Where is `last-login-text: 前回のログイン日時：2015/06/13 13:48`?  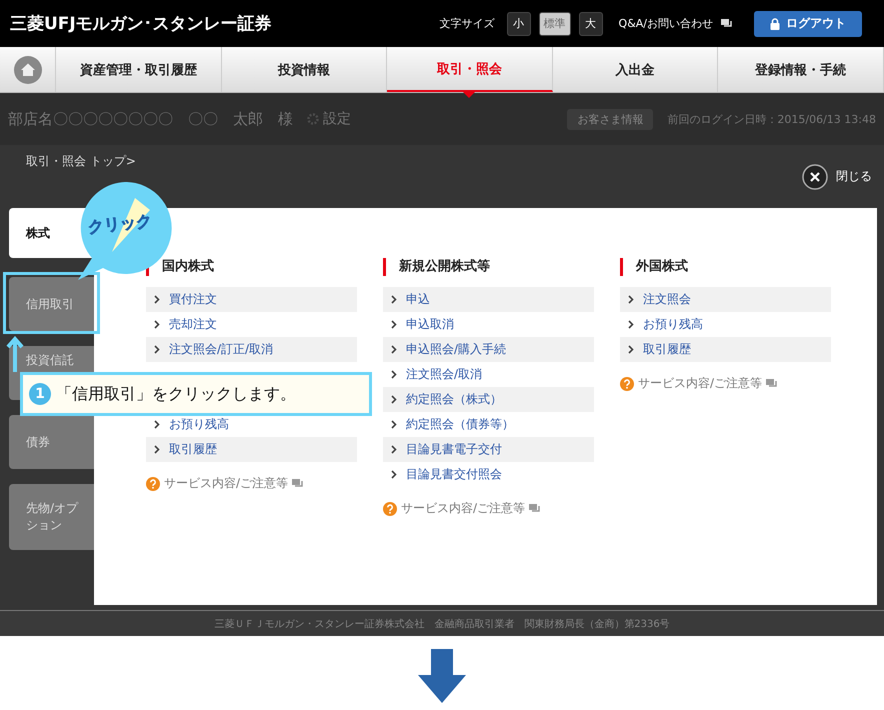
last-login-text: 前回のログイン日時：2015/06/13 13:48 is located at coordinates (771, 119).